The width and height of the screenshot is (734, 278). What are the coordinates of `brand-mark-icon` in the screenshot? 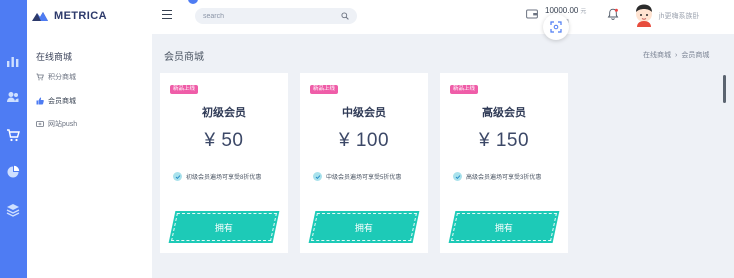 It's located at (40, 16).